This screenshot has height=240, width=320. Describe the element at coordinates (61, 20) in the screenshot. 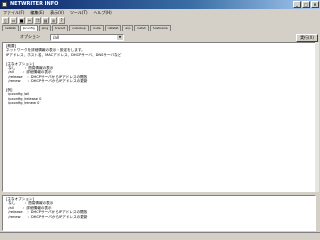

I see `help-icon: ?` at that location.